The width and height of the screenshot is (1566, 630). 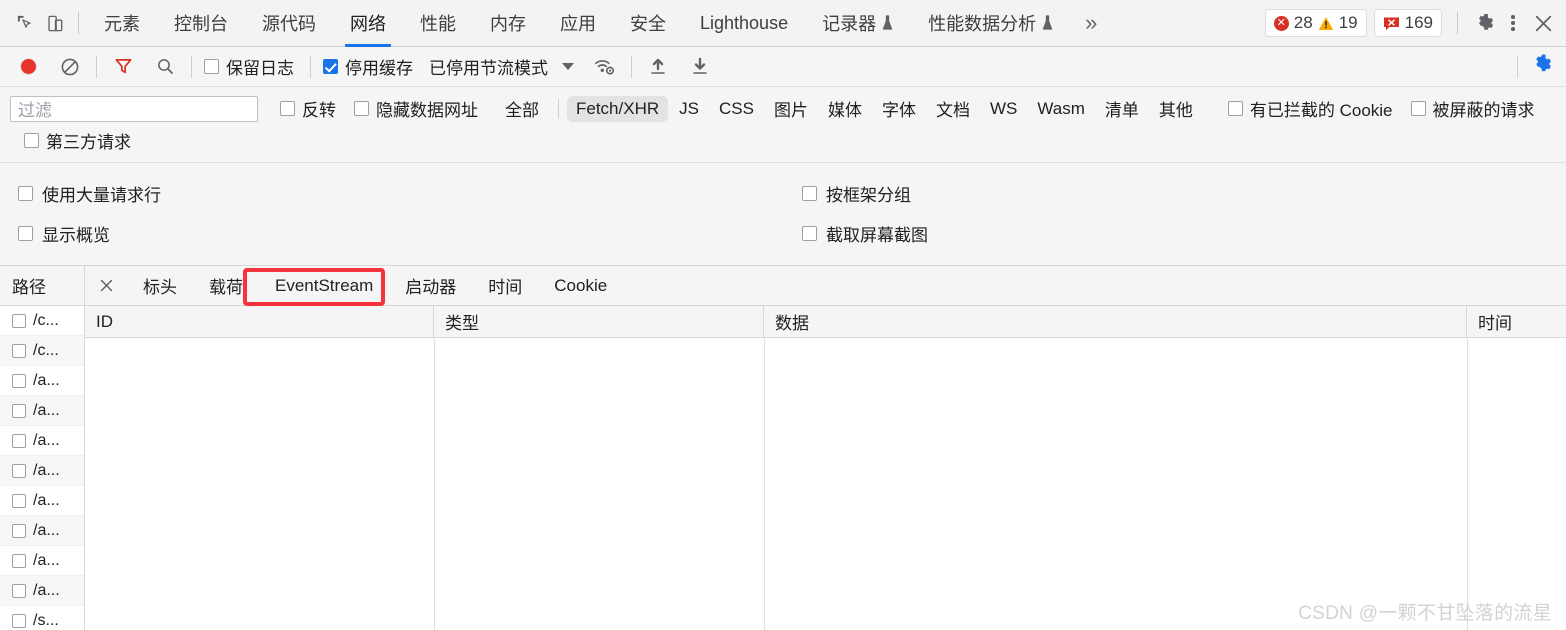 What do you see at coordinates (1485, 23) in the screenshot?
I see `gear-icon` at bounding box center [1485, 23].